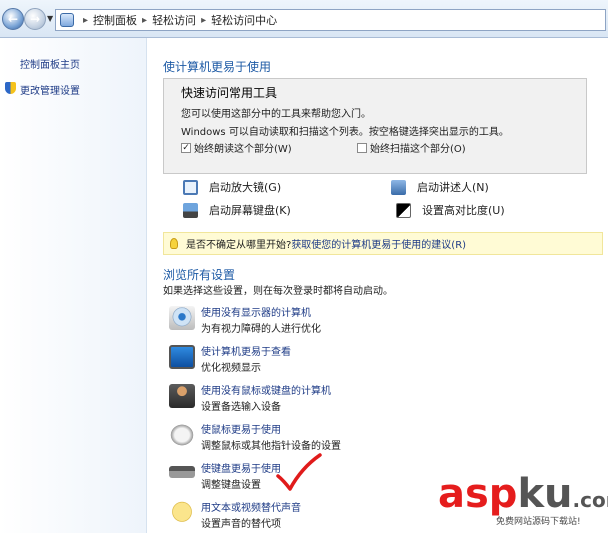 Image resolution: width=608 pixels, height=533 pixels. I want to click on always-read-checkbox: ✓ 始终朗读这个部分(W), so click(236, 147).